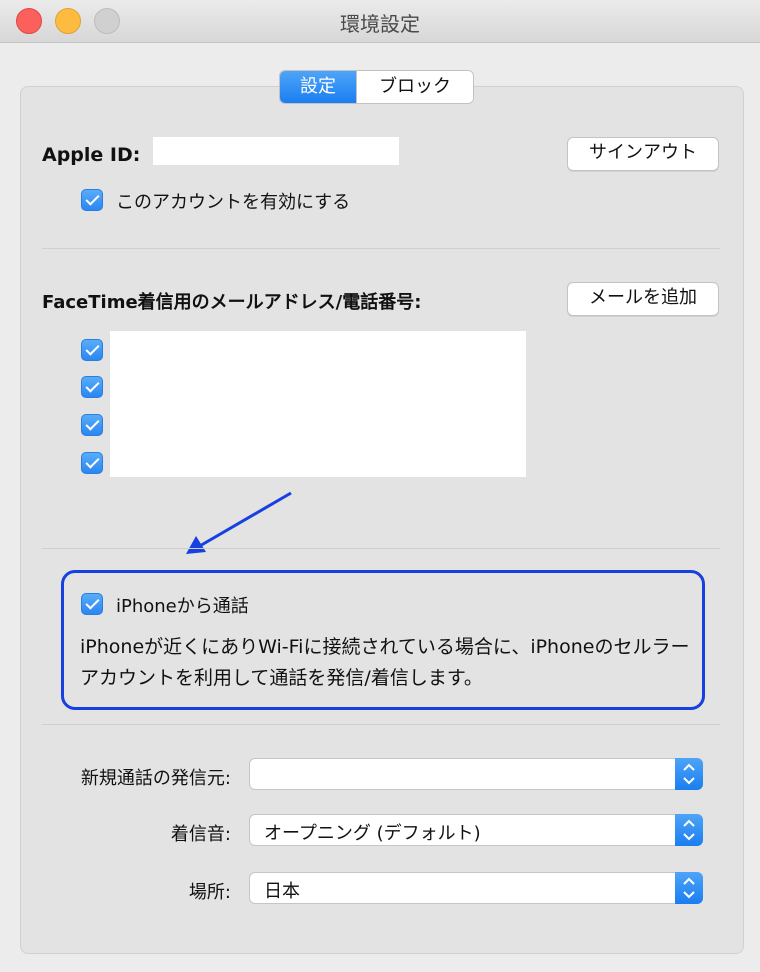 Image resolution: width=760 pixels, height=972 pixels. Describe the element at coordinates (233, 202) in the screenshot. I see `enable-account-label: このアカウントを有効にする` at that location.